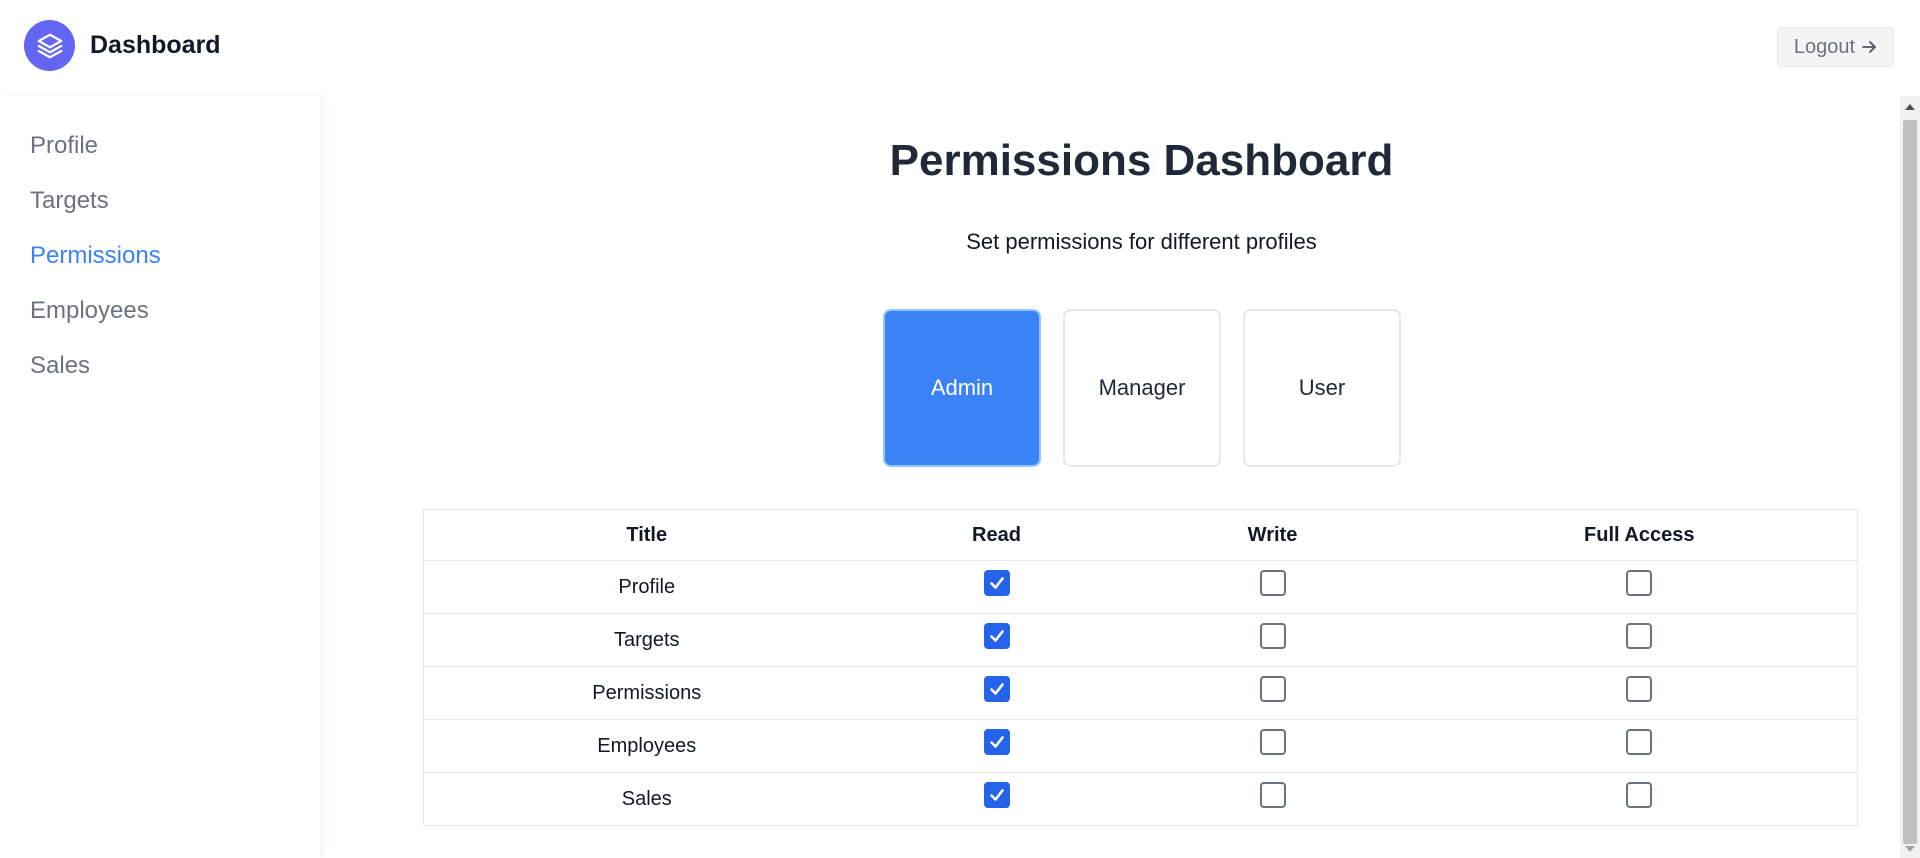 The height and width of the screenshot is (858, 1920). What do you see at coordinates (1910, 849) in the screenshot?
I see `scroll-down-icon` at bounding box center [1910, 849].